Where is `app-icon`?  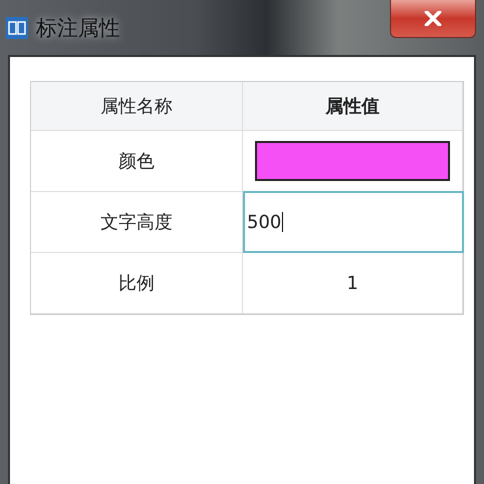
app-icon is located at coordinates (17, 27).